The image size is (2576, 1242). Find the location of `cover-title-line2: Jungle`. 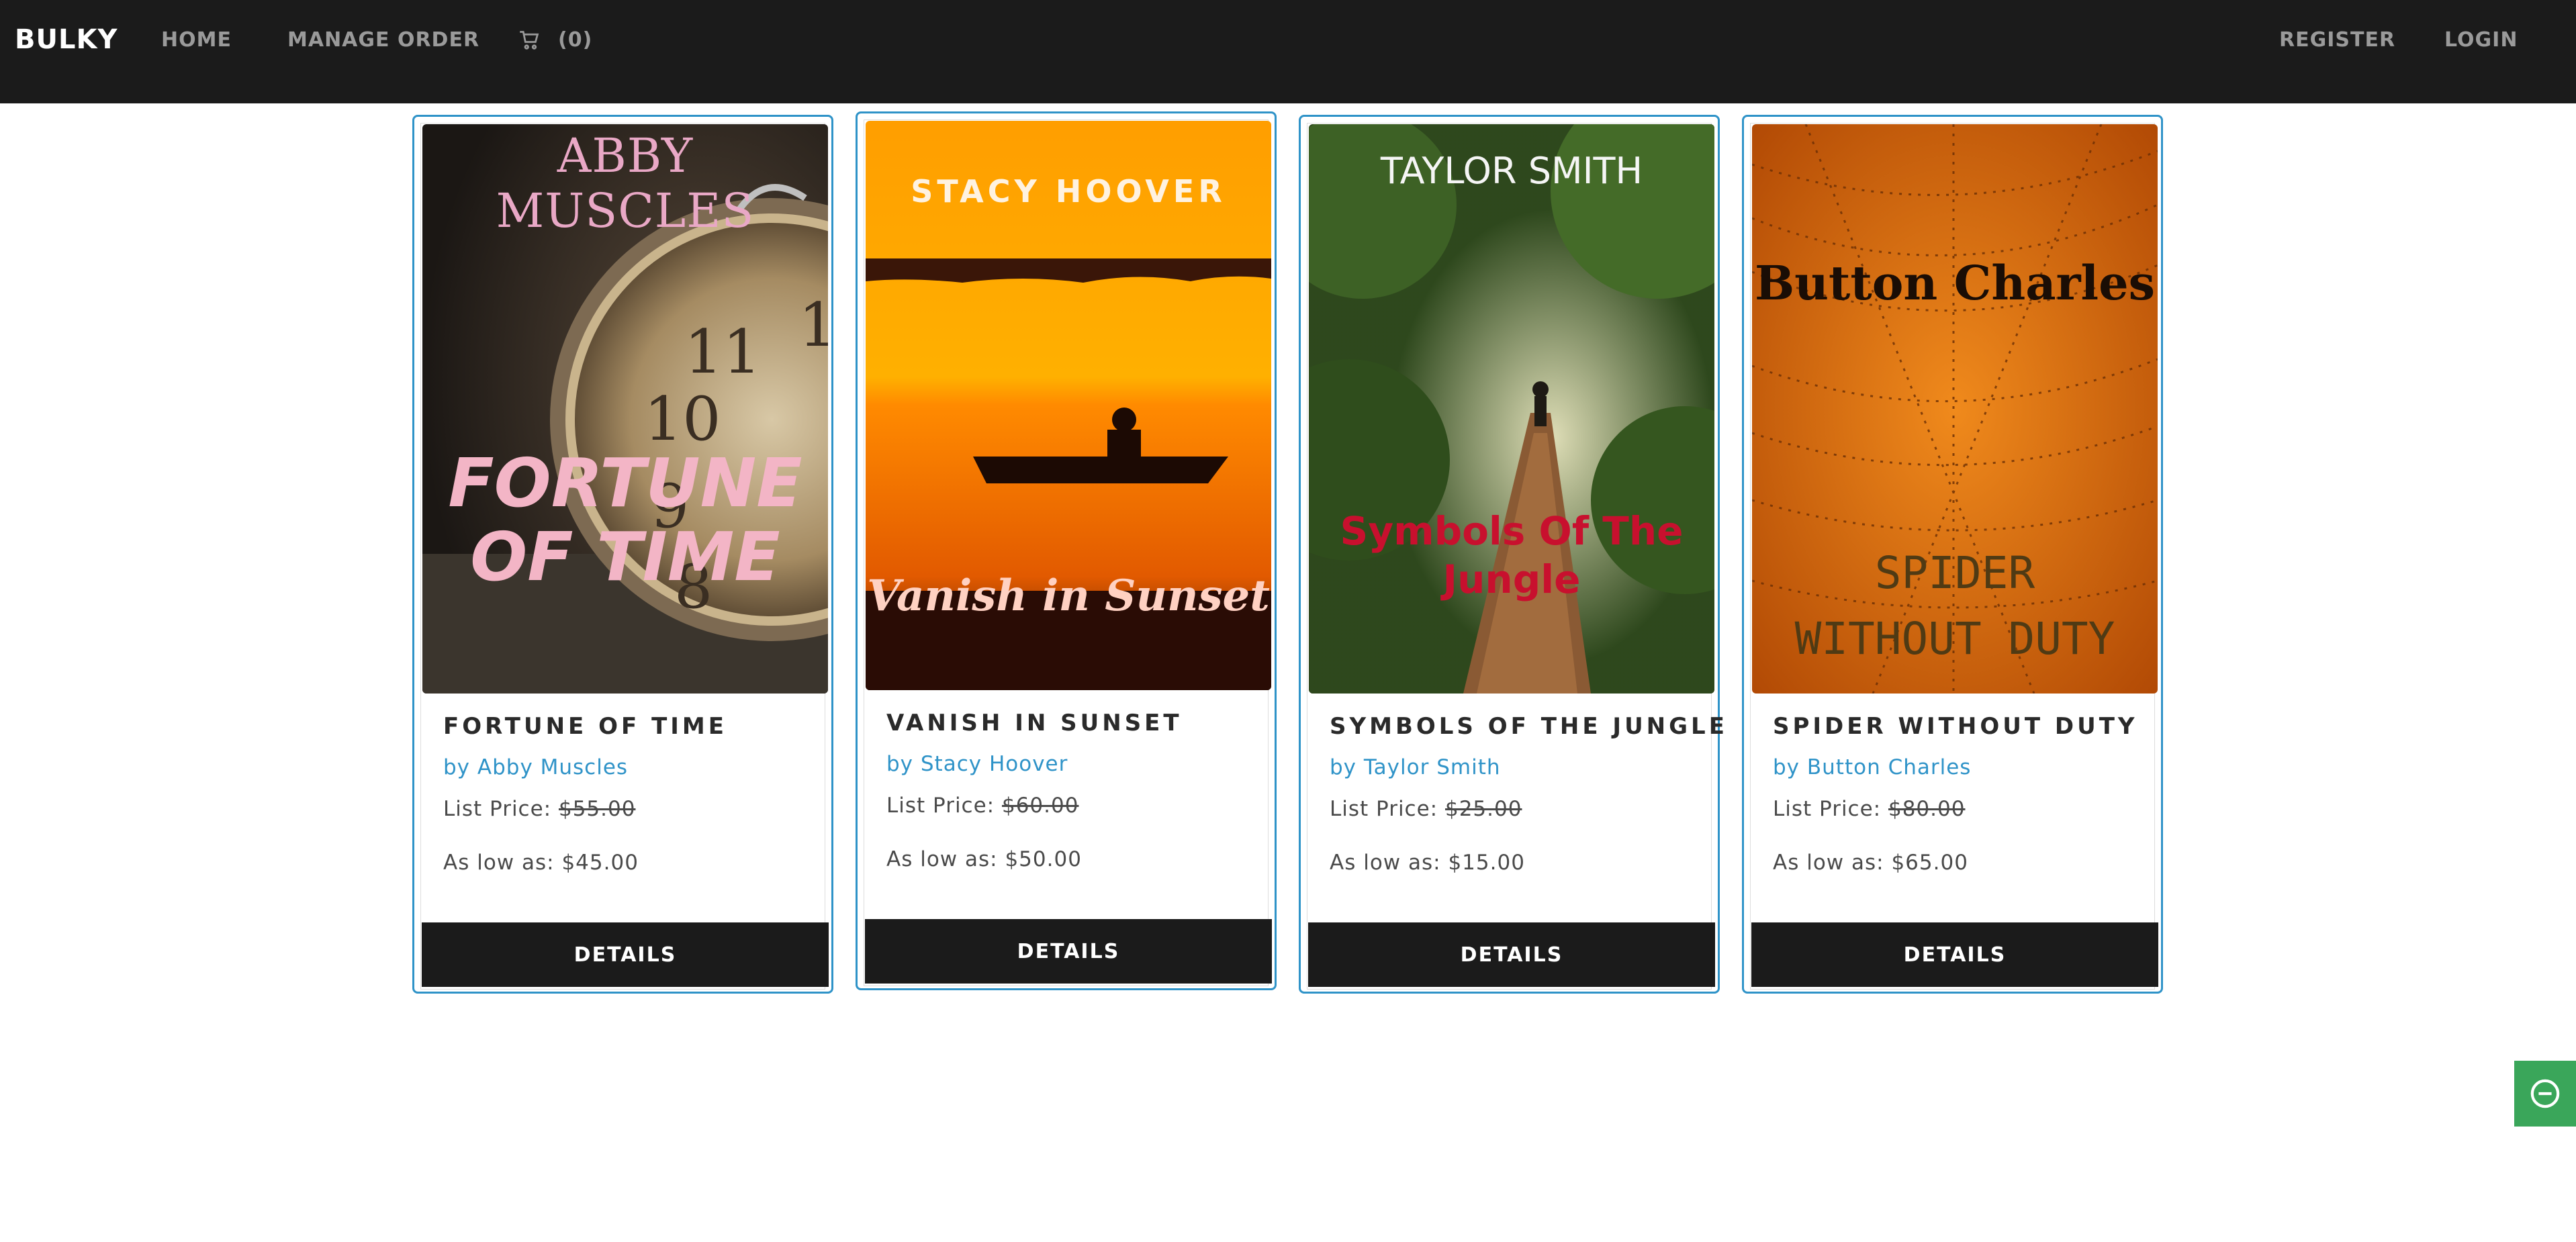

cover-title-line2: Jungle is located at coordinates (1511, 579).